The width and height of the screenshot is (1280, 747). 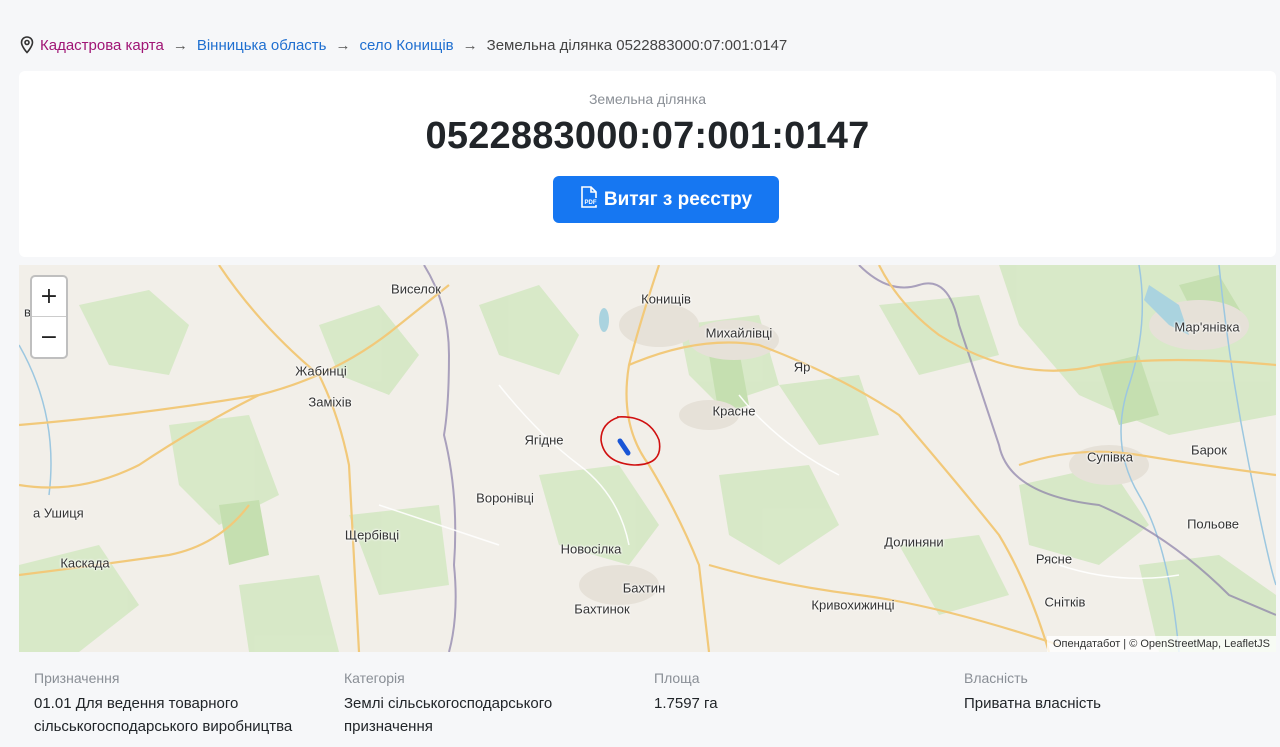 What do you see at coordinates (644, 588) in the screenshot?
I see `map-place-label: Бахтин` at bounding box center [644, 588].